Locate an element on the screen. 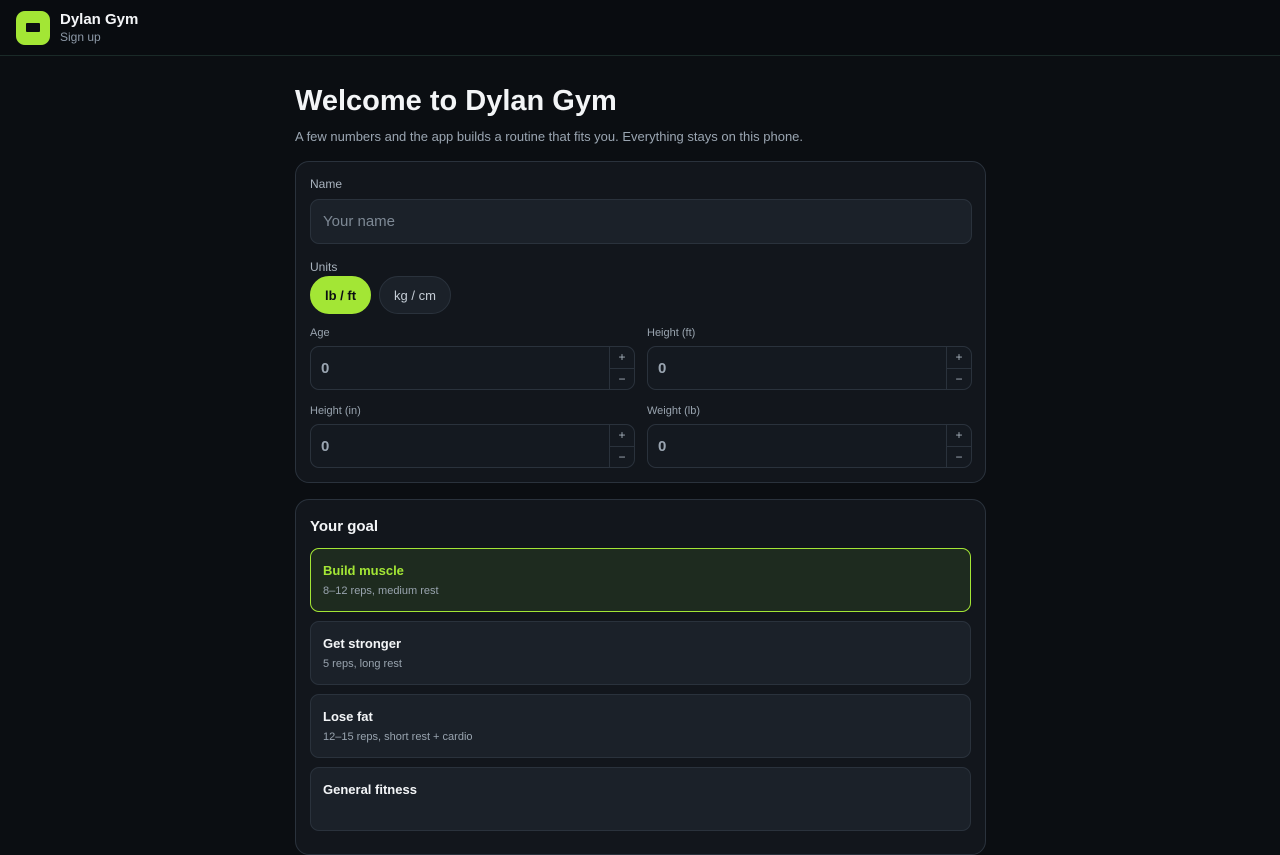 This screenshot has width=1280, height=855. goal-option-name: Lose fat is located at coordinates (348, 716).